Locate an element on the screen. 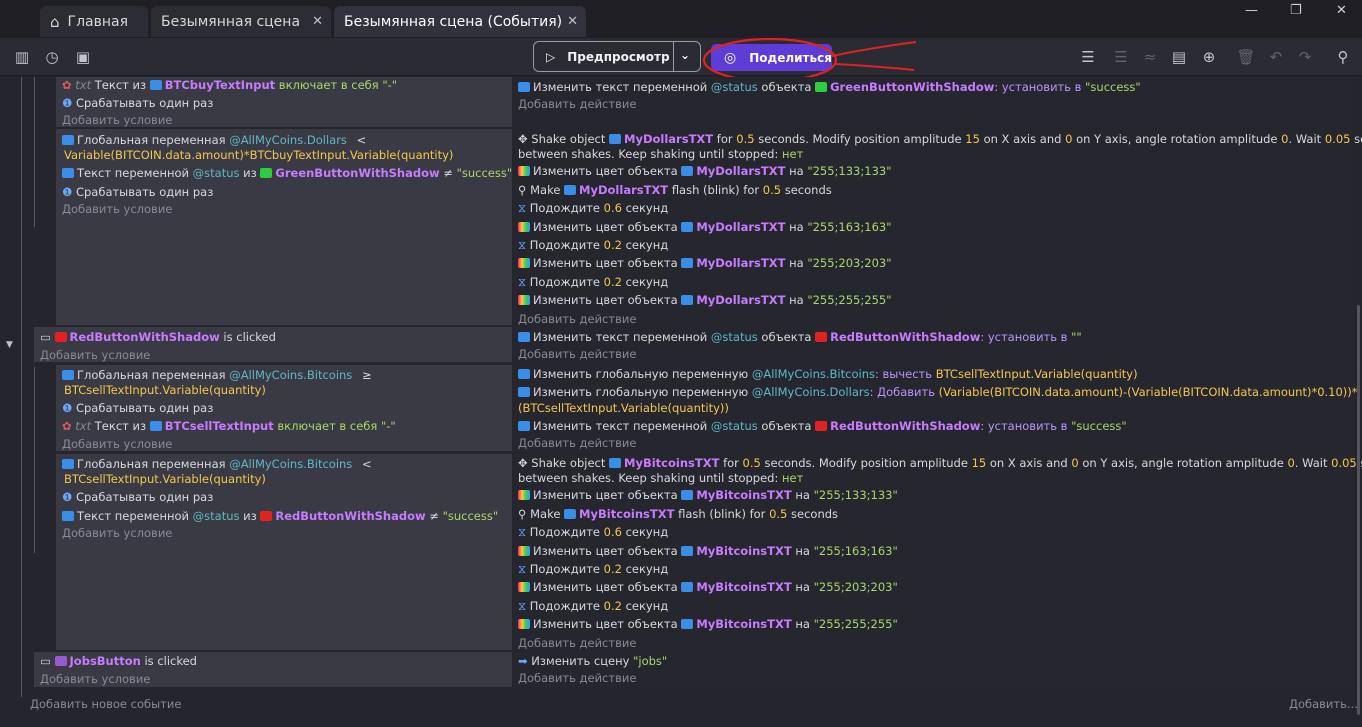 The width and height of the screenshot is (1362, 727). cond-keyword: включает в себя is located at coordinates (328, 85).